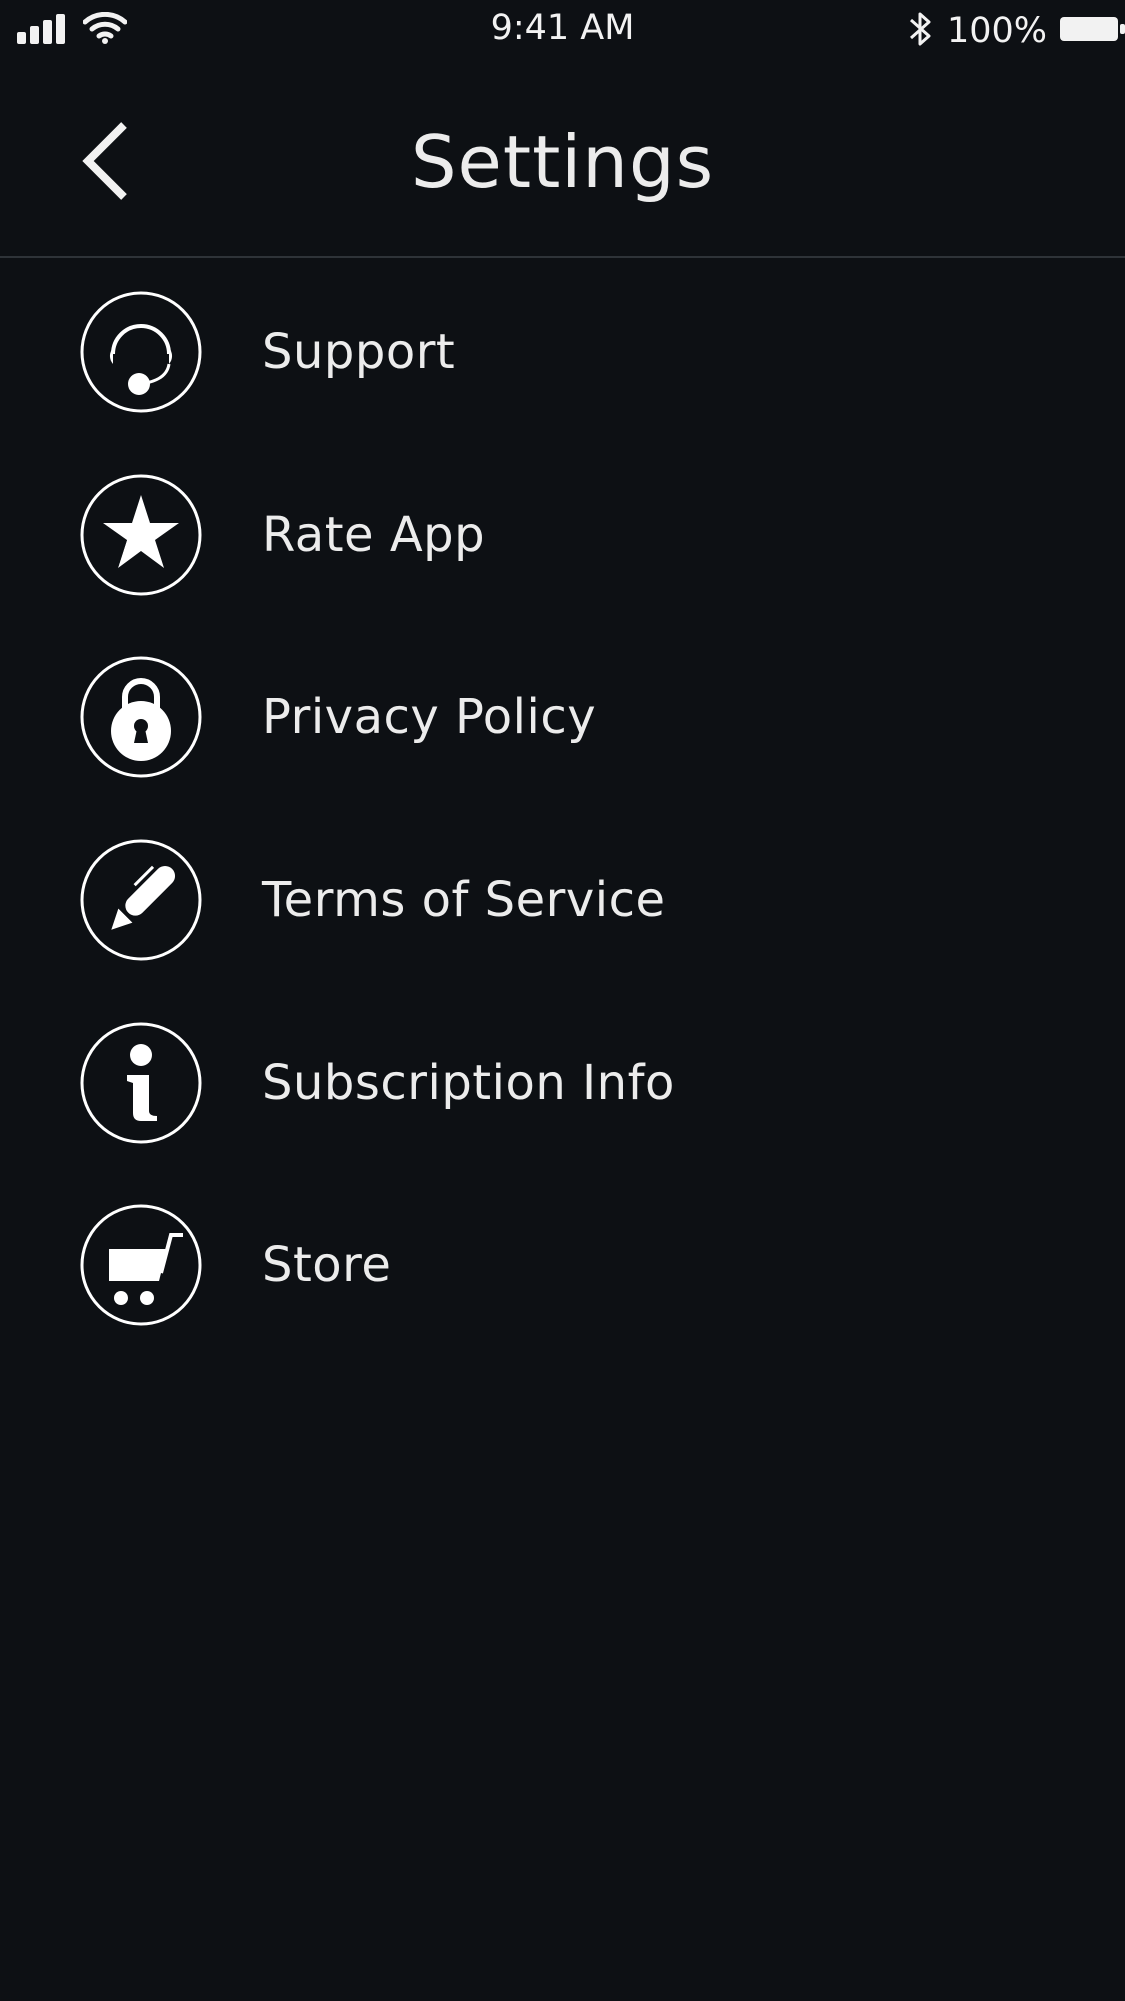 Image resolution: width=1125 pixels, height=2001 pixels. What do you see at coordinates (921, 31) in the screenshot?
I see `bluetooth-icon` at bounding box center [921, 31].